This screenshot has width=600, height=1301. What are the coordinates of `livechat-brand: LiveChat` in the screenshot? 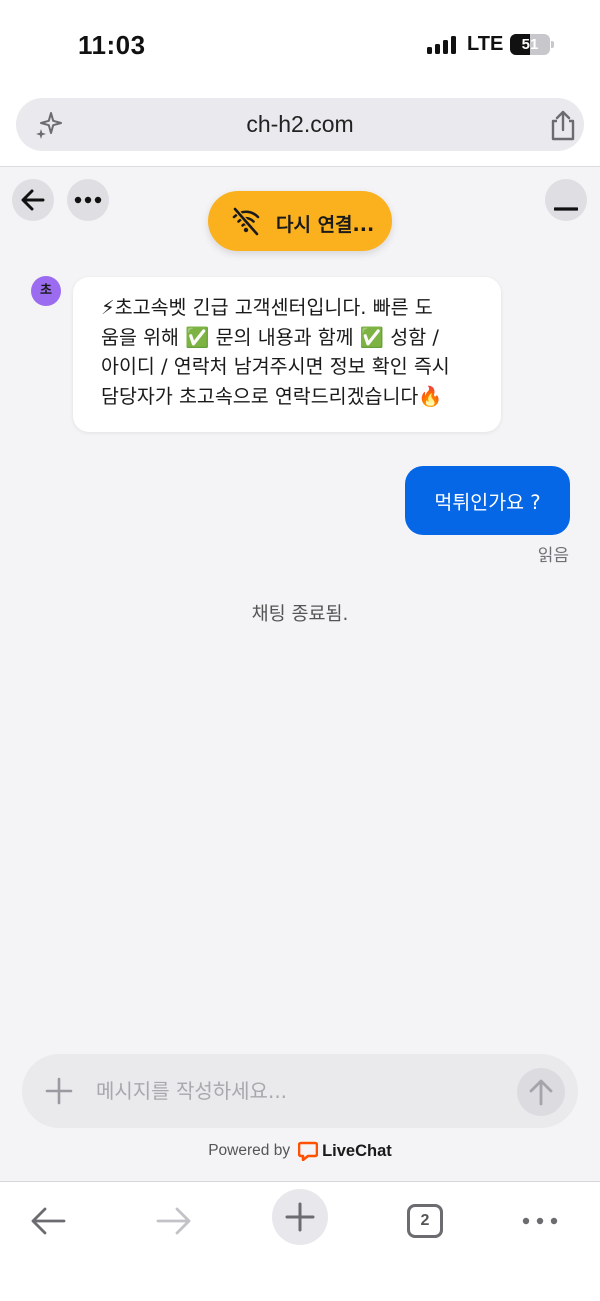 It's located at (345, 1151).